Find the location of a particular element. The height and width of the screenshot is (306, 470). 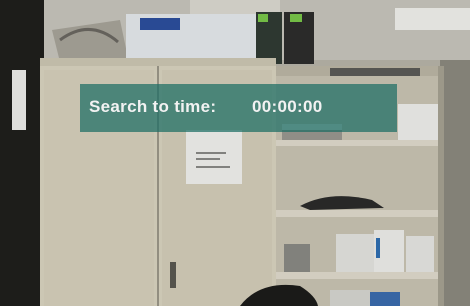

seek-time-value: 00:00:00 is located at coordinates (287, 107).